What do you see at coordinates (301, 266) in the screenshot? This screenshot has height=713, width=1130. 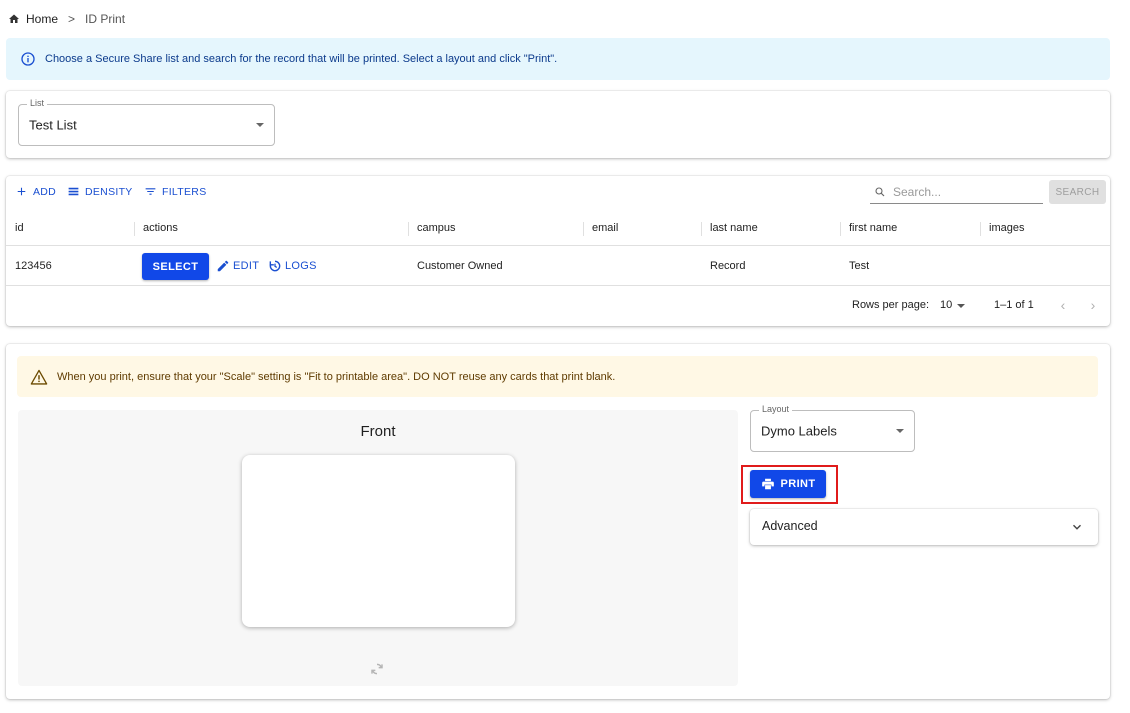 I see `logs-button-label: LOGS` at bounding box center [301, 266].